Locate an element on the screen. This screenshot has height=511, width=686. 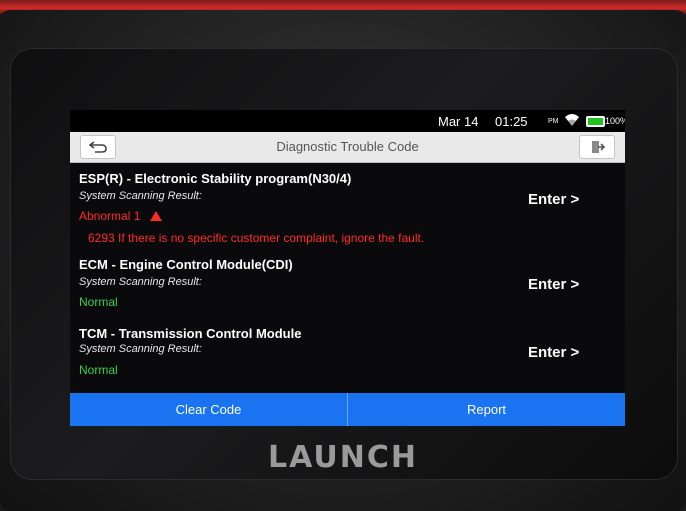
status-ampm: PM is located at coordinates (553, 121).